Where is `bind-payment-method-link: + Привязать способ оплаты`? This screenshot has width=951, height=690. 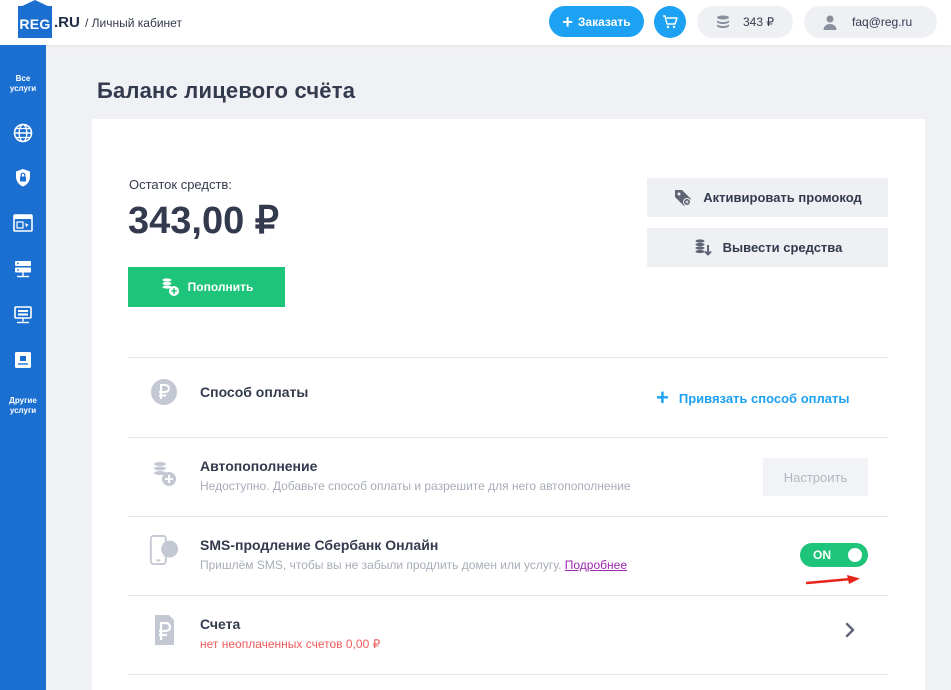
bind-payment-method-link: + Привязать способ оплаты is located at coordinates (752, 398).